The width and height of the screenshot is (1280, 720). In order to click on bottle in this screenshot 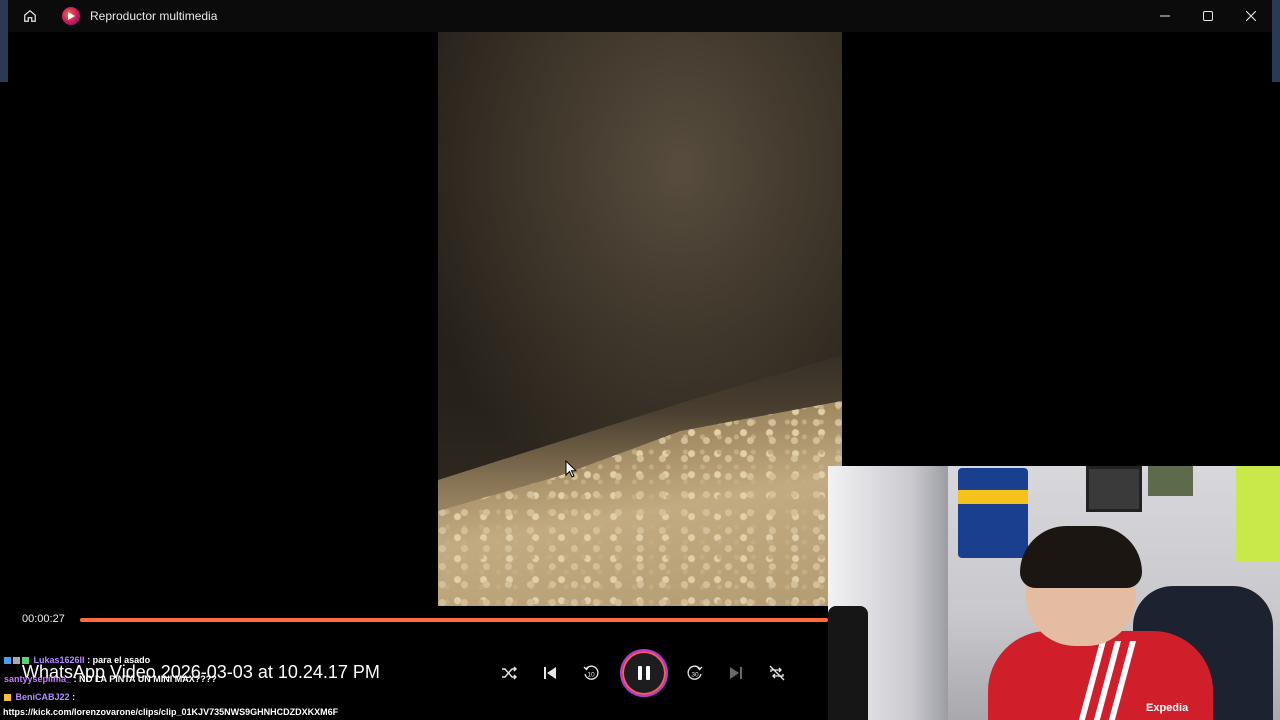, I will do `click(848, 663)`.